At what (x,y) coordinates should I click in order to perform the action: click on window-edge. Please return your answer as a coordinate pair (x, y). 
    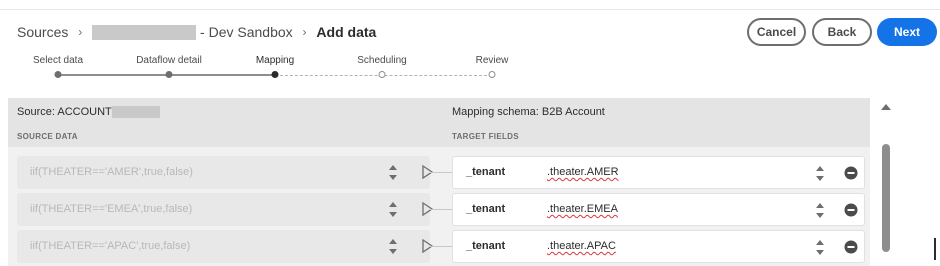
    Looking at the image, I should click on (935, 249).